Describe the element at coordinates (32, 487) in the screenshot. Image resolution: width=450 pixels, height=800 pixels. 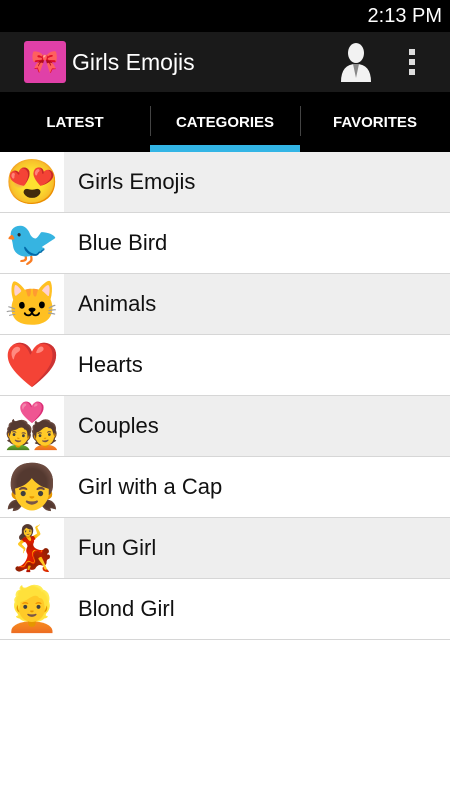
I see `girl-cap-icon: 👧` at that location.